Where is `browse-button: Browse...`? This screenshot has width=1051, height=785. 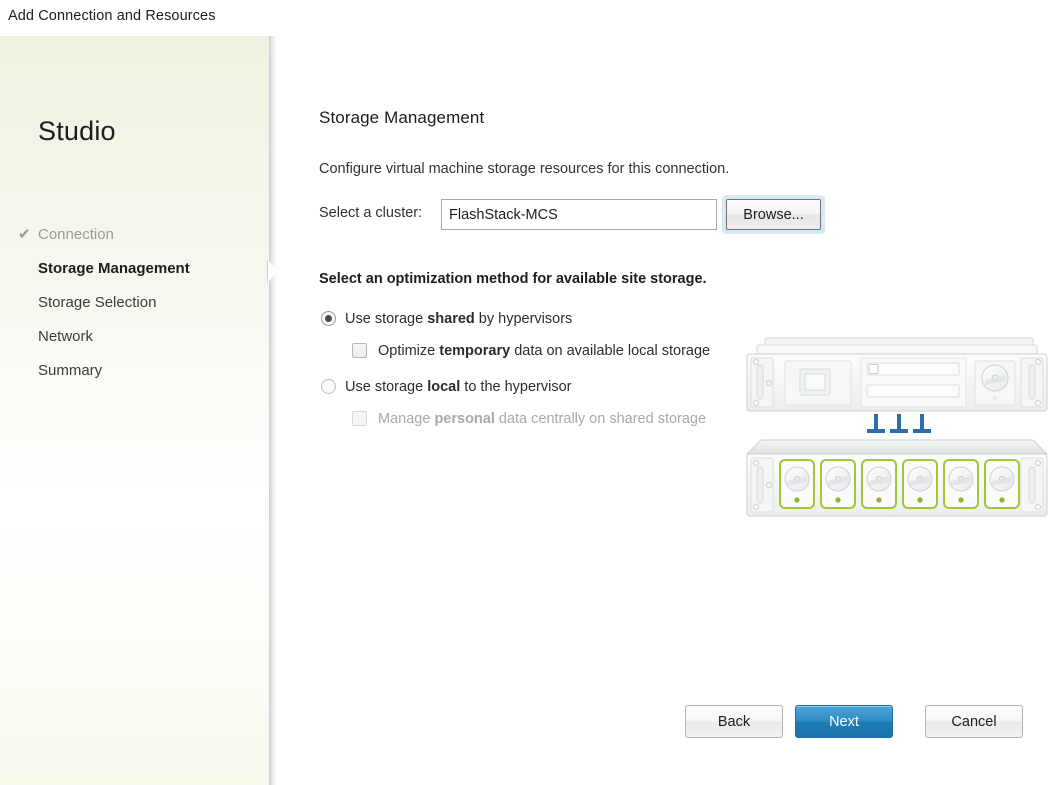
browse-button: Browse... is located at coordinates (773, 214).